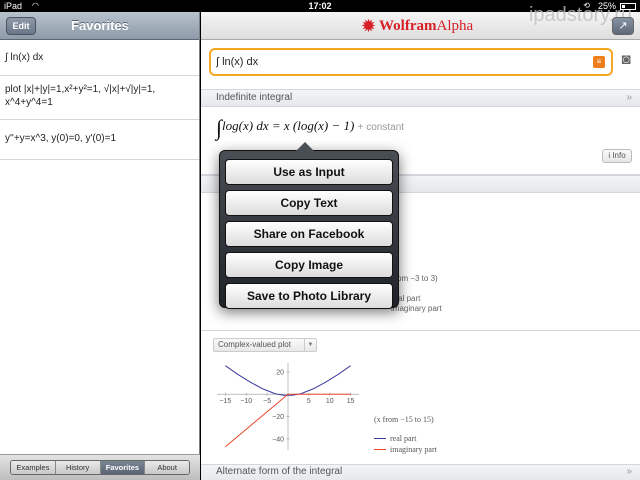 This screenshot has height=480, width=640. I want to click on wolframalpha-logo: ✹ Wolfram Alpha, so click(417, 26).